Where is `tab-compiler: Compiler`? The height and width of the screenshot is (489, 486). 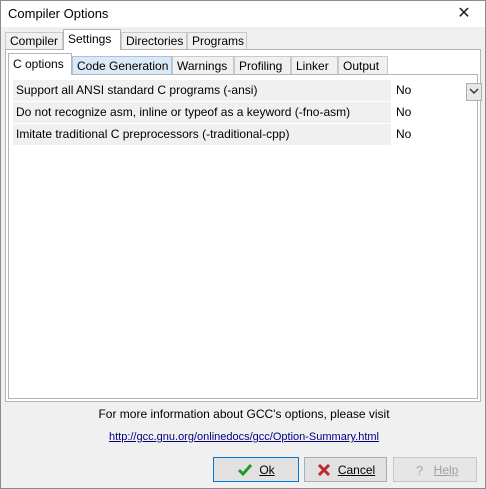 tab-compiler: Compiler is located at coordinates (34, 40).